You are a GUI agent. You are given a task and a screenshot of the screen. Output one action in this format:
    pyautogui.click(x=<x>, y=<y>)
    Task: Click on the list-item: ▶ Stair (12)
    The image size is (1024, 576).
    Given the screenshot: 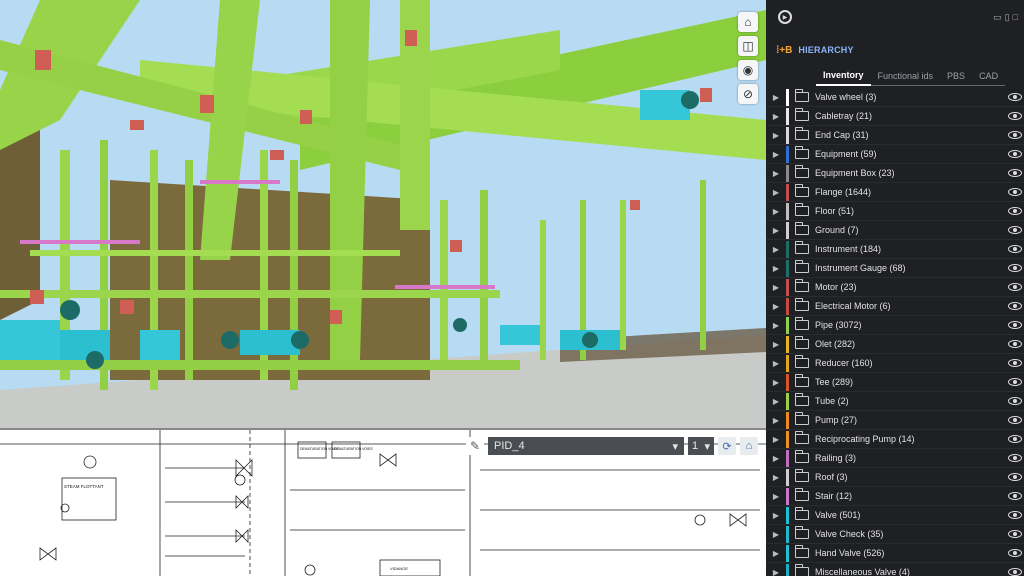 What is the action you would take?
    pyautogui.click(x=895, y=496)
    